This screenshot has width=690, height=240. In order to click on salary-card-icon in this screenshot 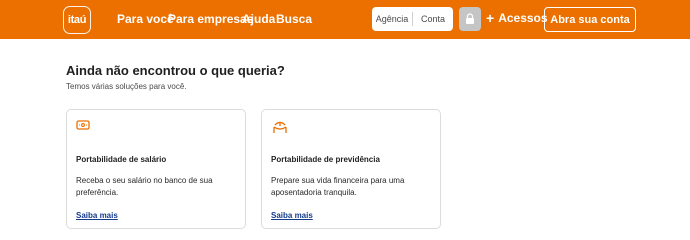, I will do `click(83, 125)`.